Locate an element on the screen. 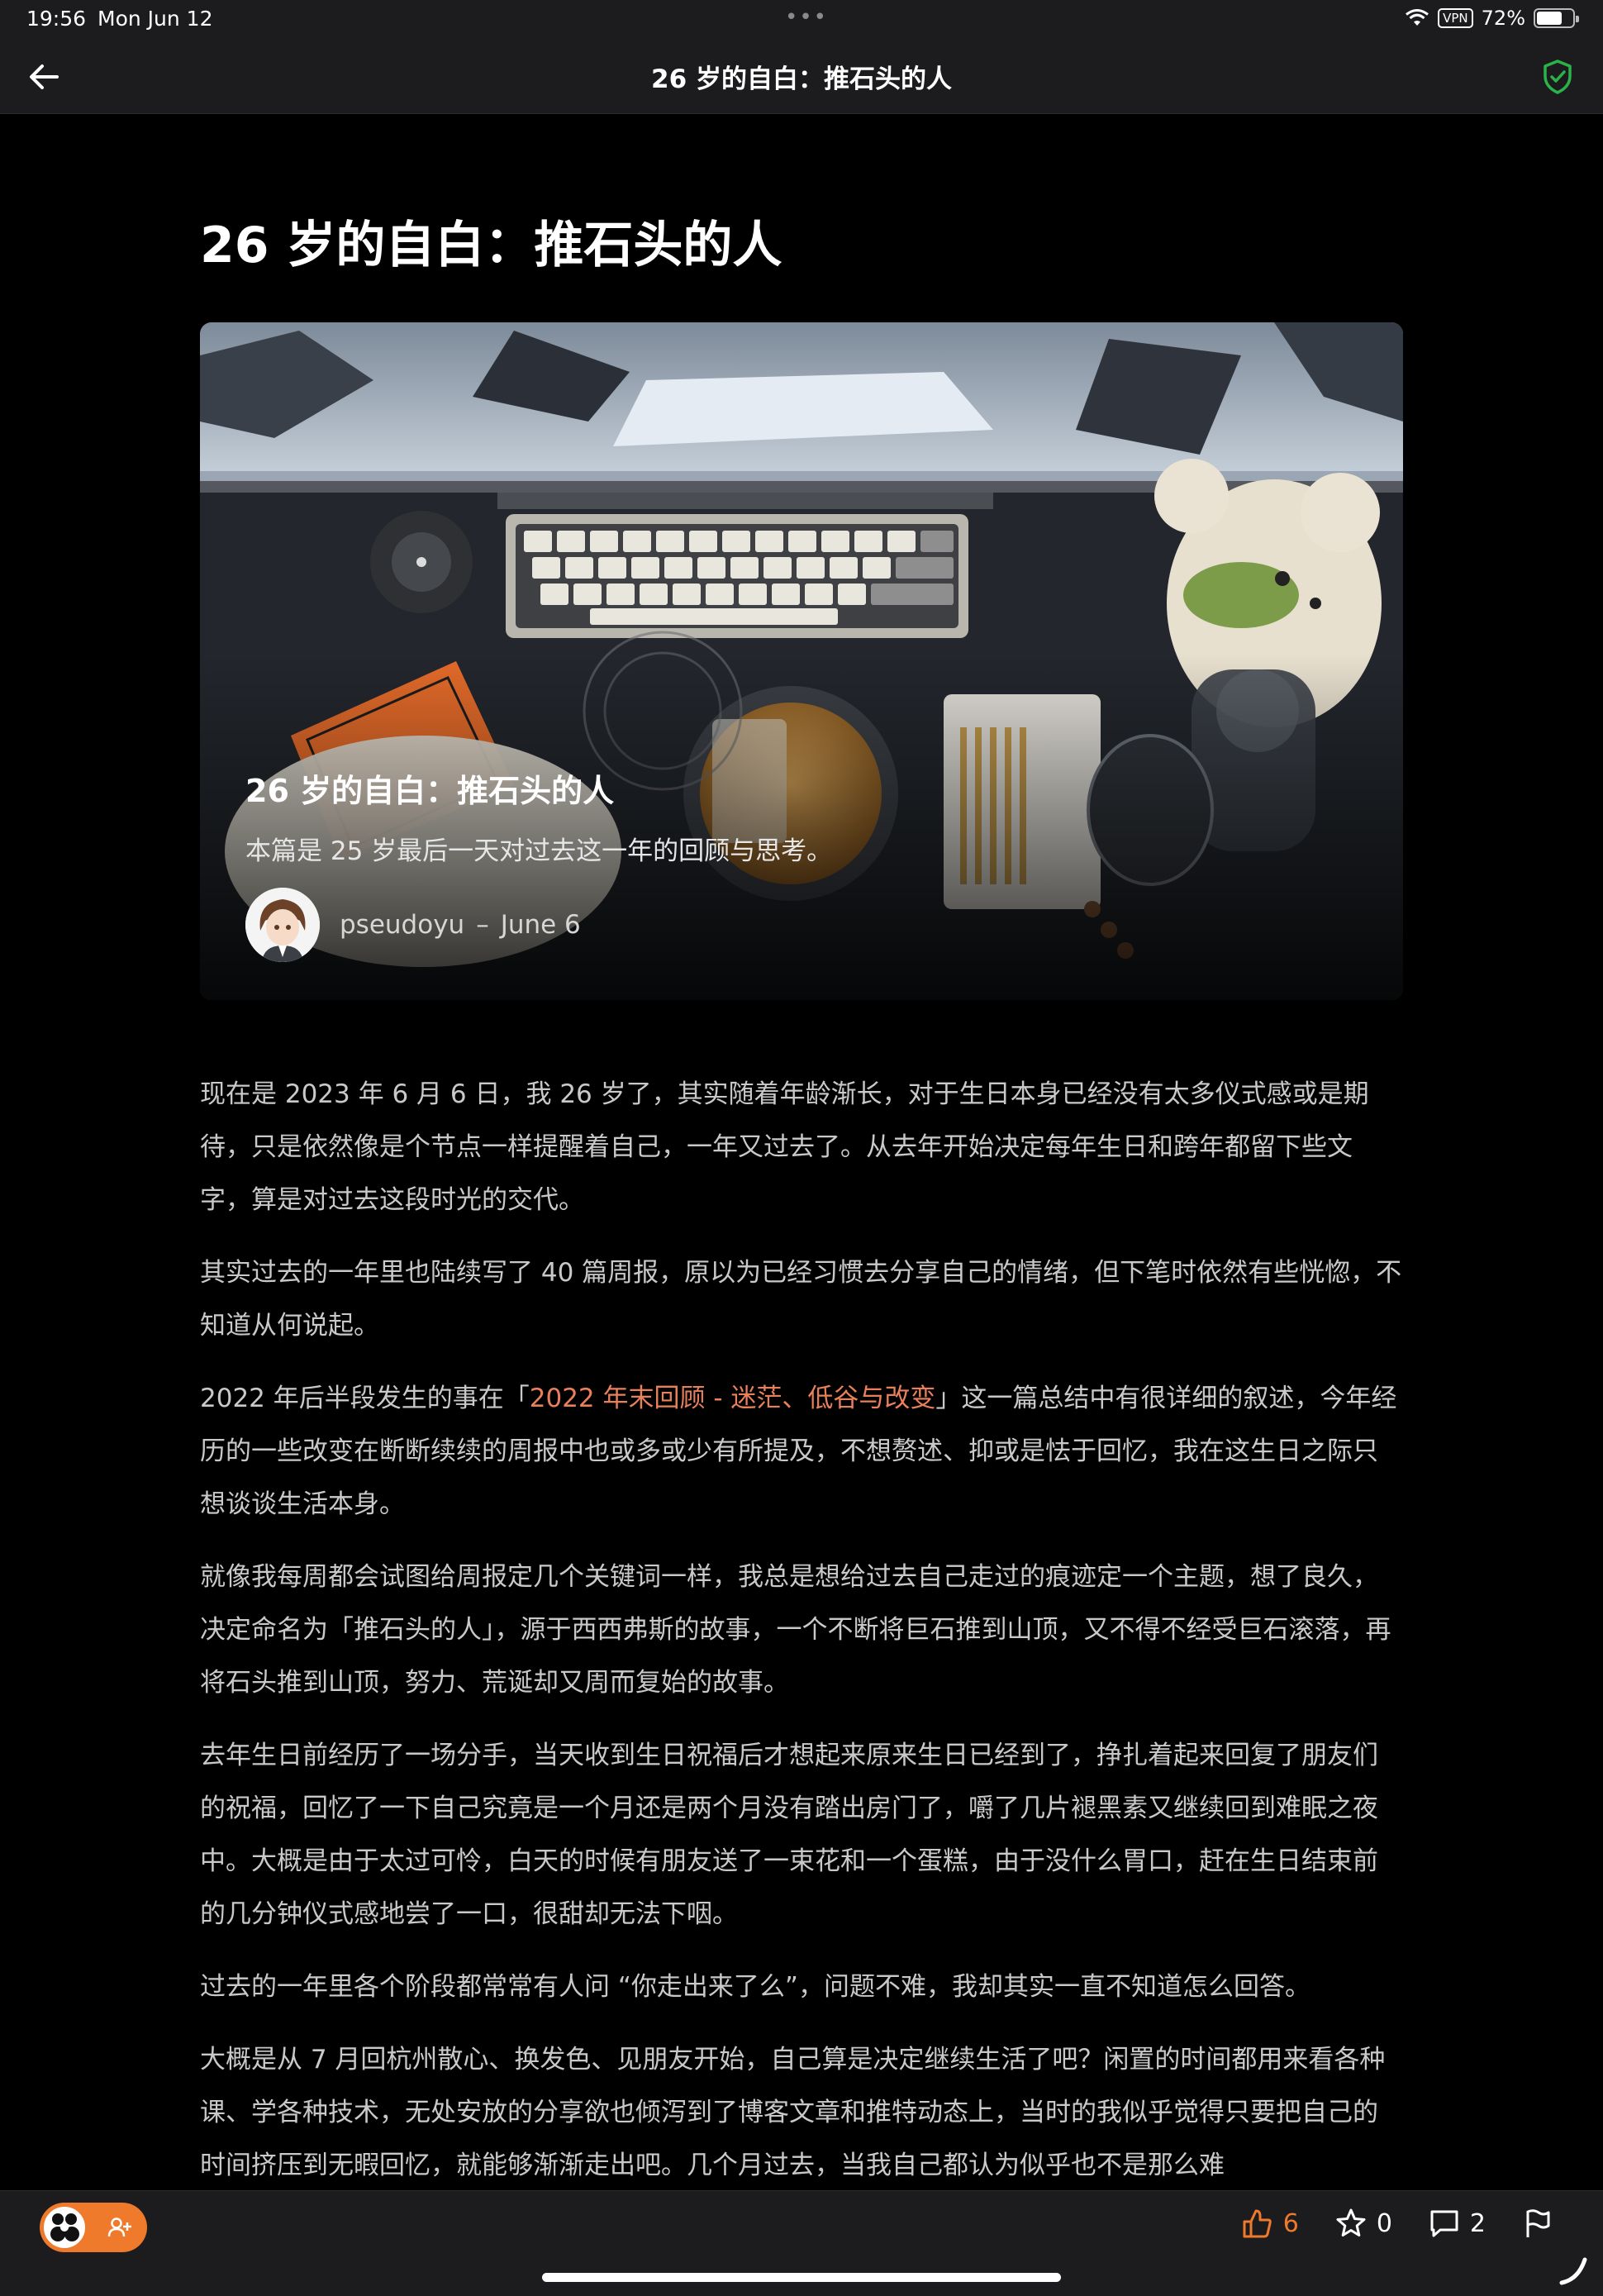 The height and width of the screenshot is (2296, 1603). star-button: 0 is located at coordinates (1363, 2223).